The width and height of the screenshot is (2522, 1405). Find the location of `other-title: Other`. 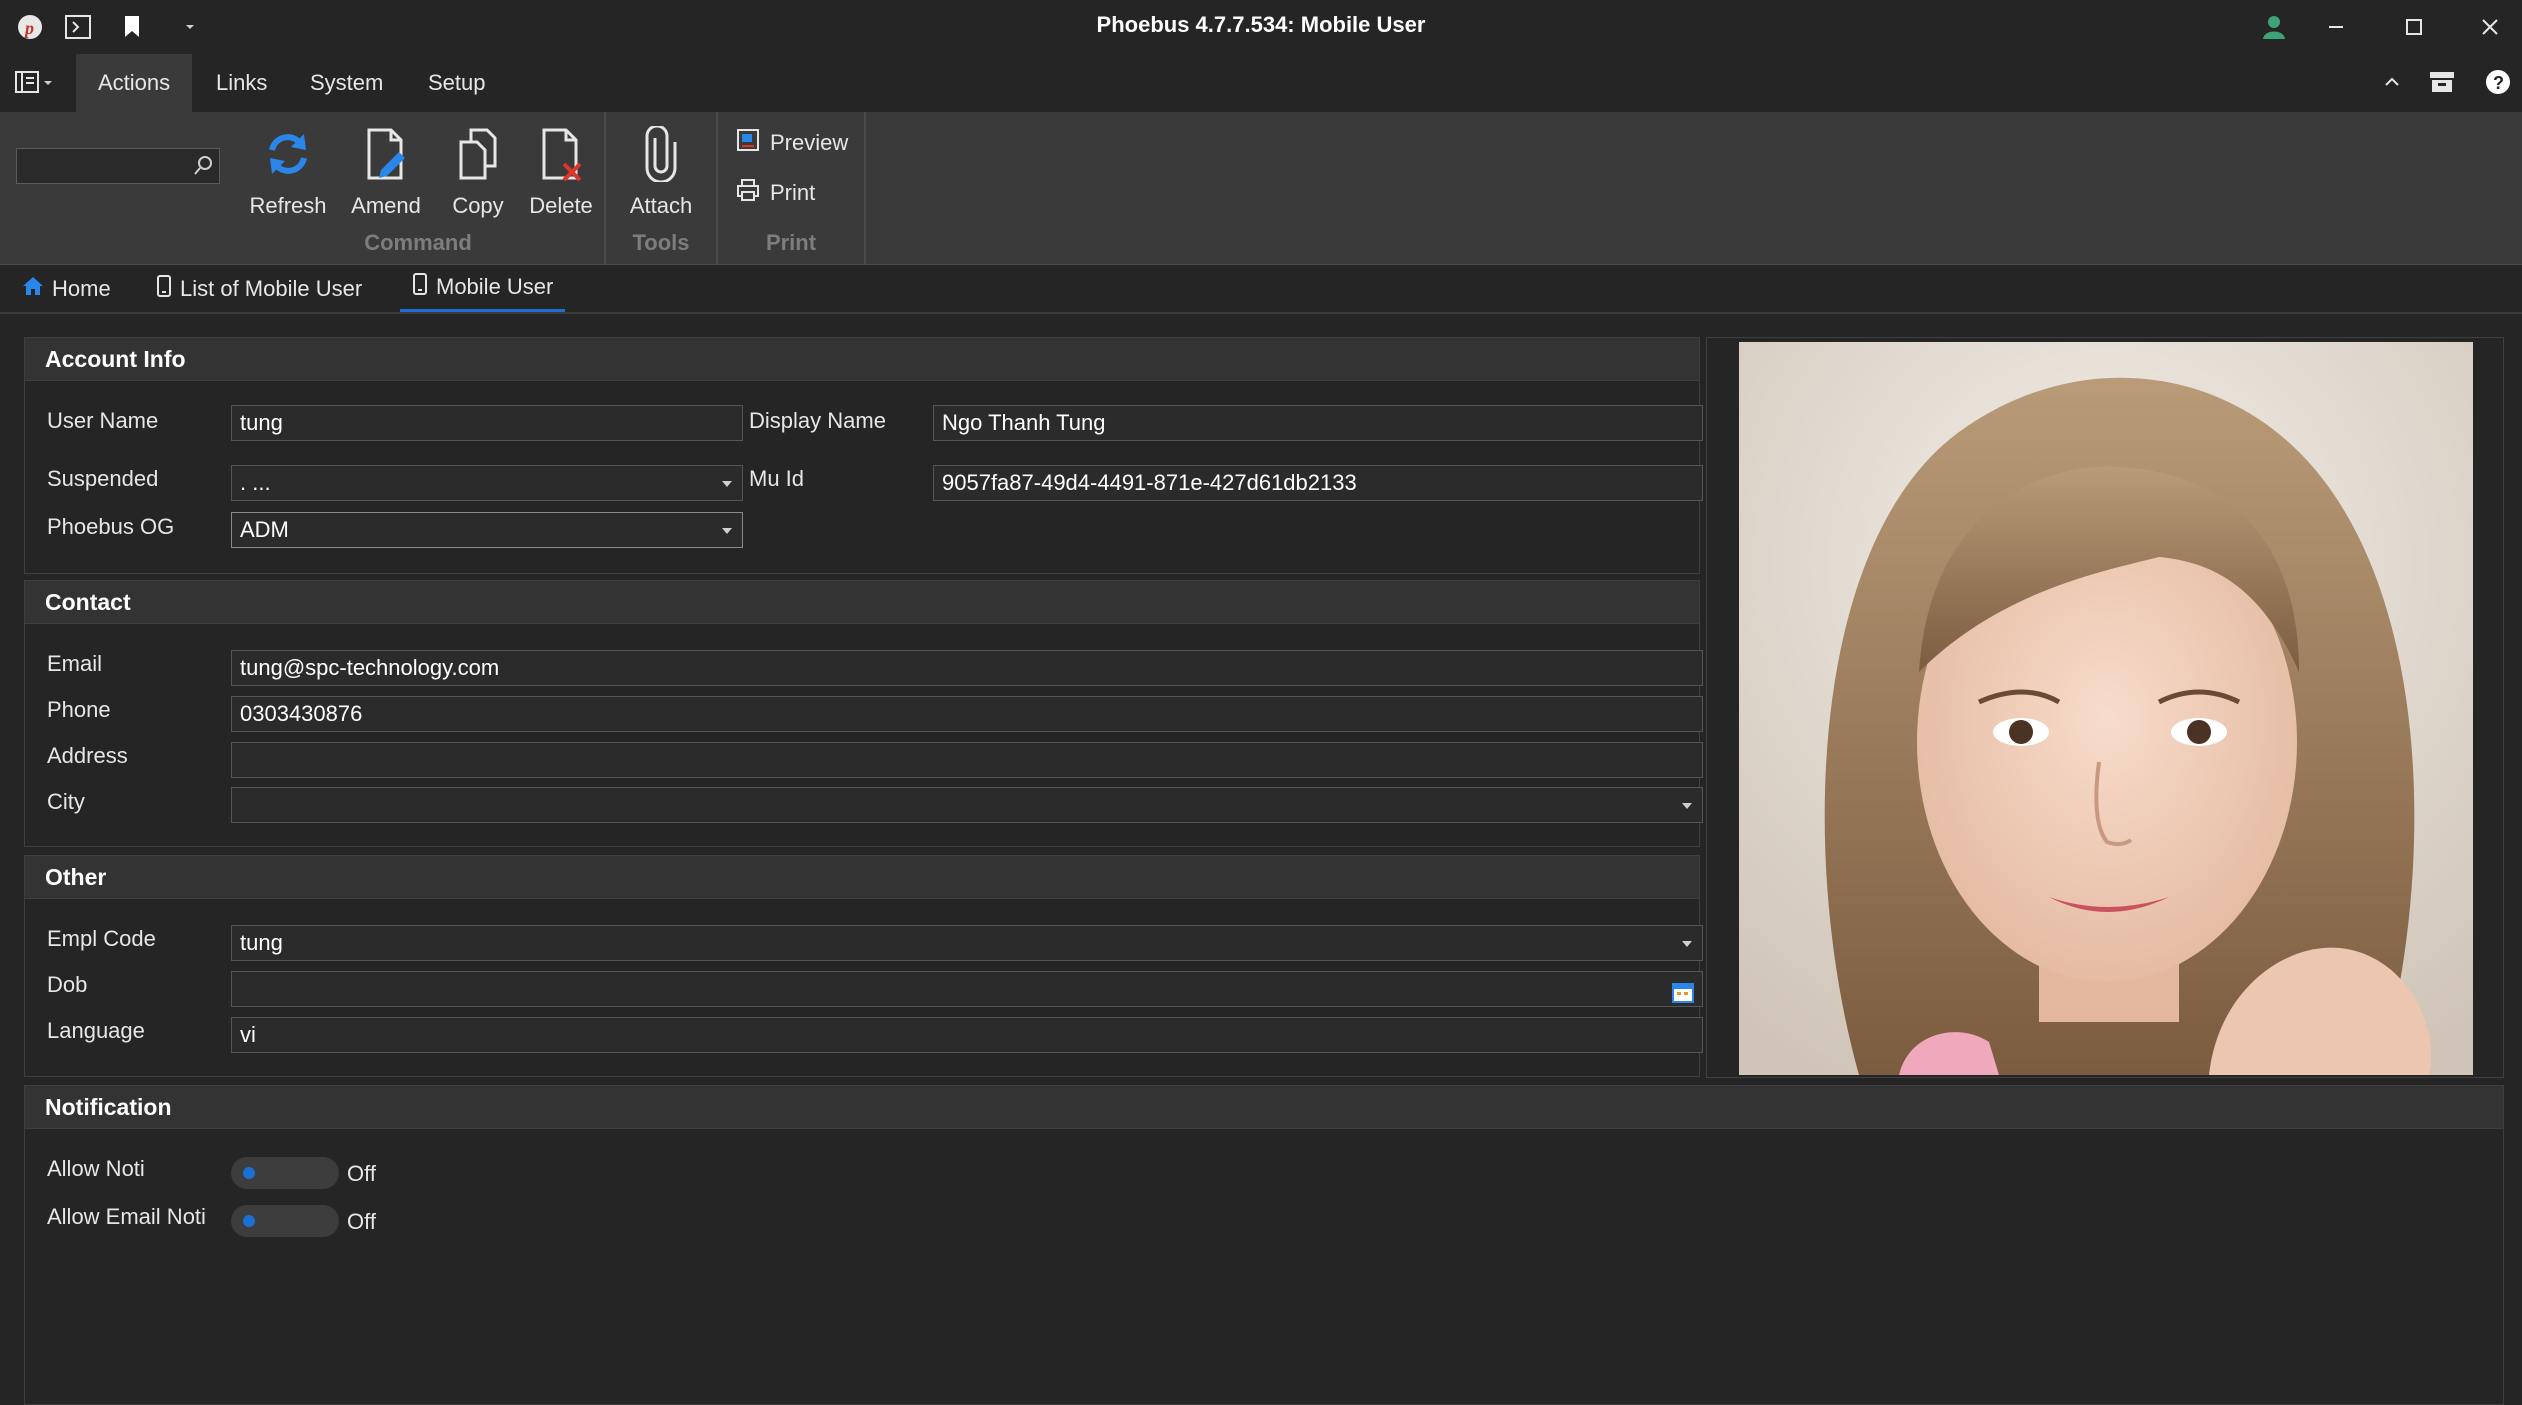

other-title: Other is located at coordinates (862, 877).